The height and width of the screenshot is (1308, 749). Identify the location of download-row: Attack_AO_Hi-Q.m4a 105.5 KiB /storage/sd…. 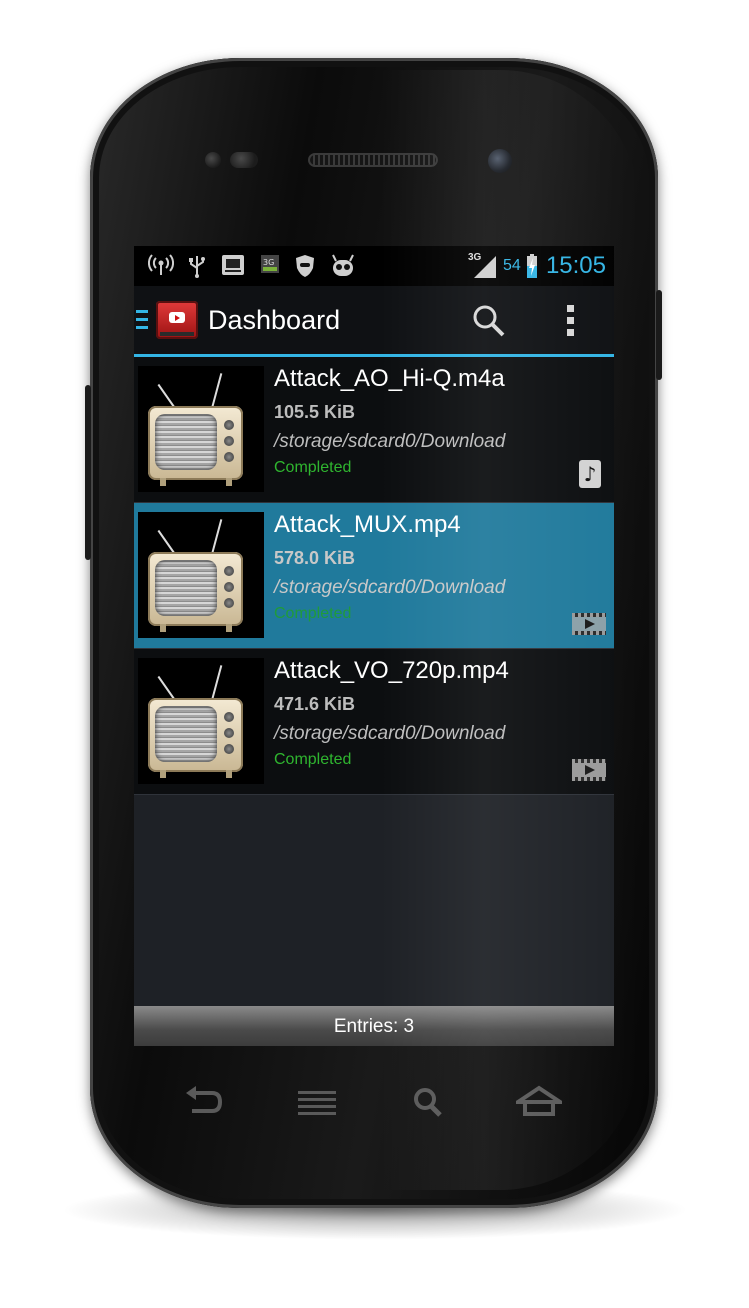
(374, 430).